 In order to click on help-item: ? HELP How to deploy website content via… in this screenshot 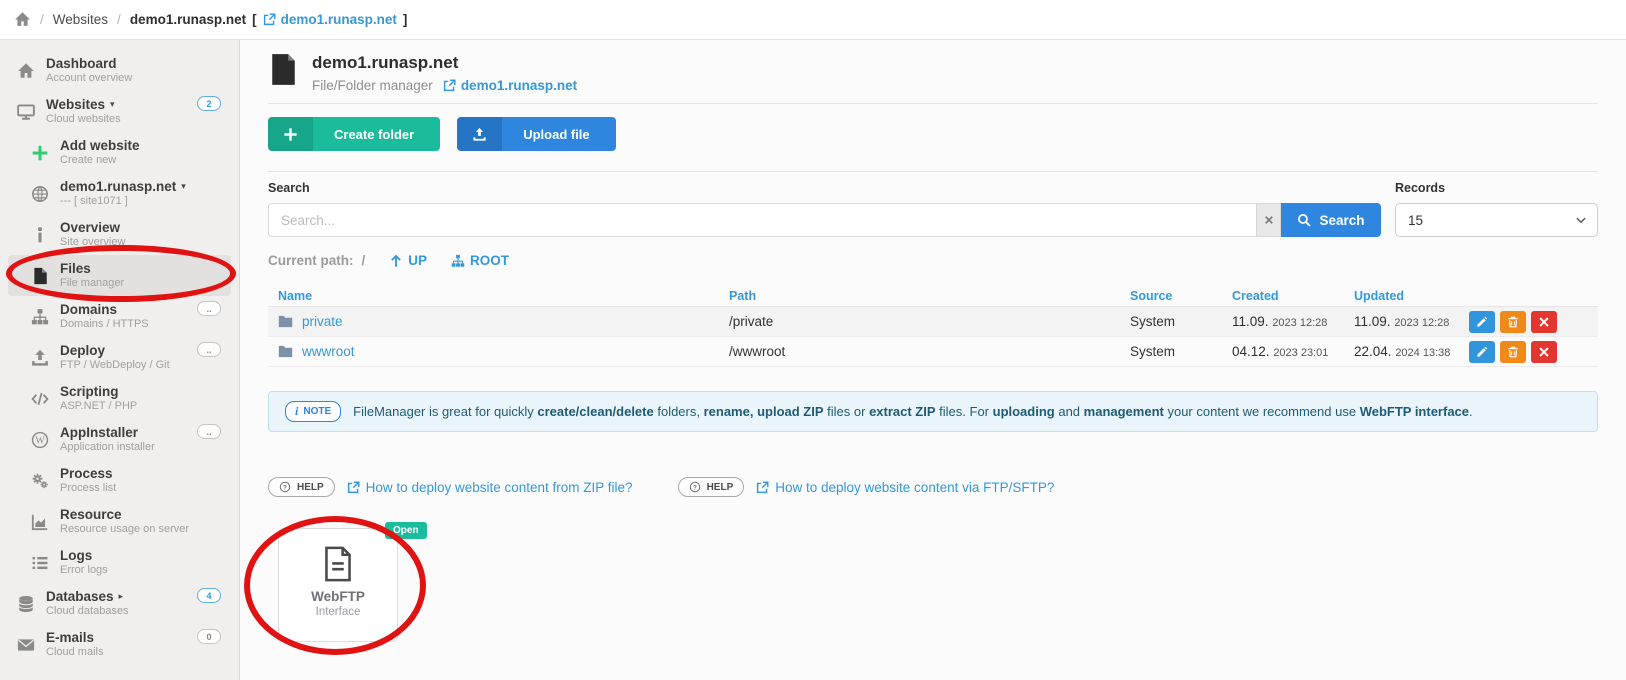, I will do `click(865, 487)`.